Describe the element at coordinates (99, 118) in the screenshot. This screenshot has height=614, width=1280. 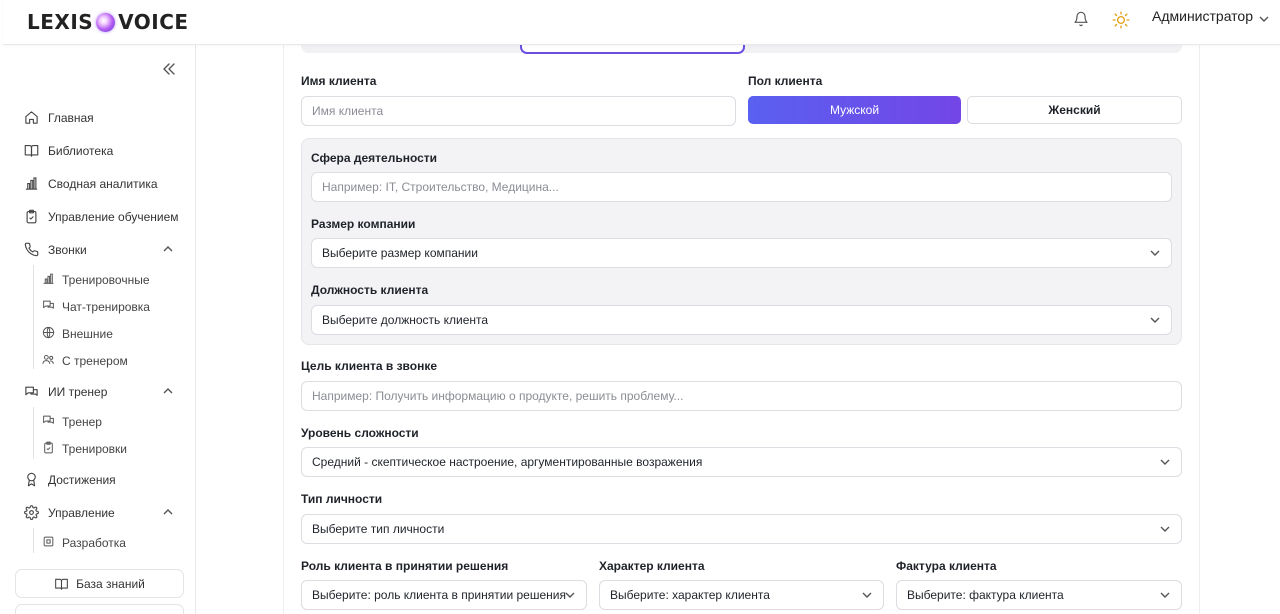
I see `sidebar-item-home: Главная` at that location.